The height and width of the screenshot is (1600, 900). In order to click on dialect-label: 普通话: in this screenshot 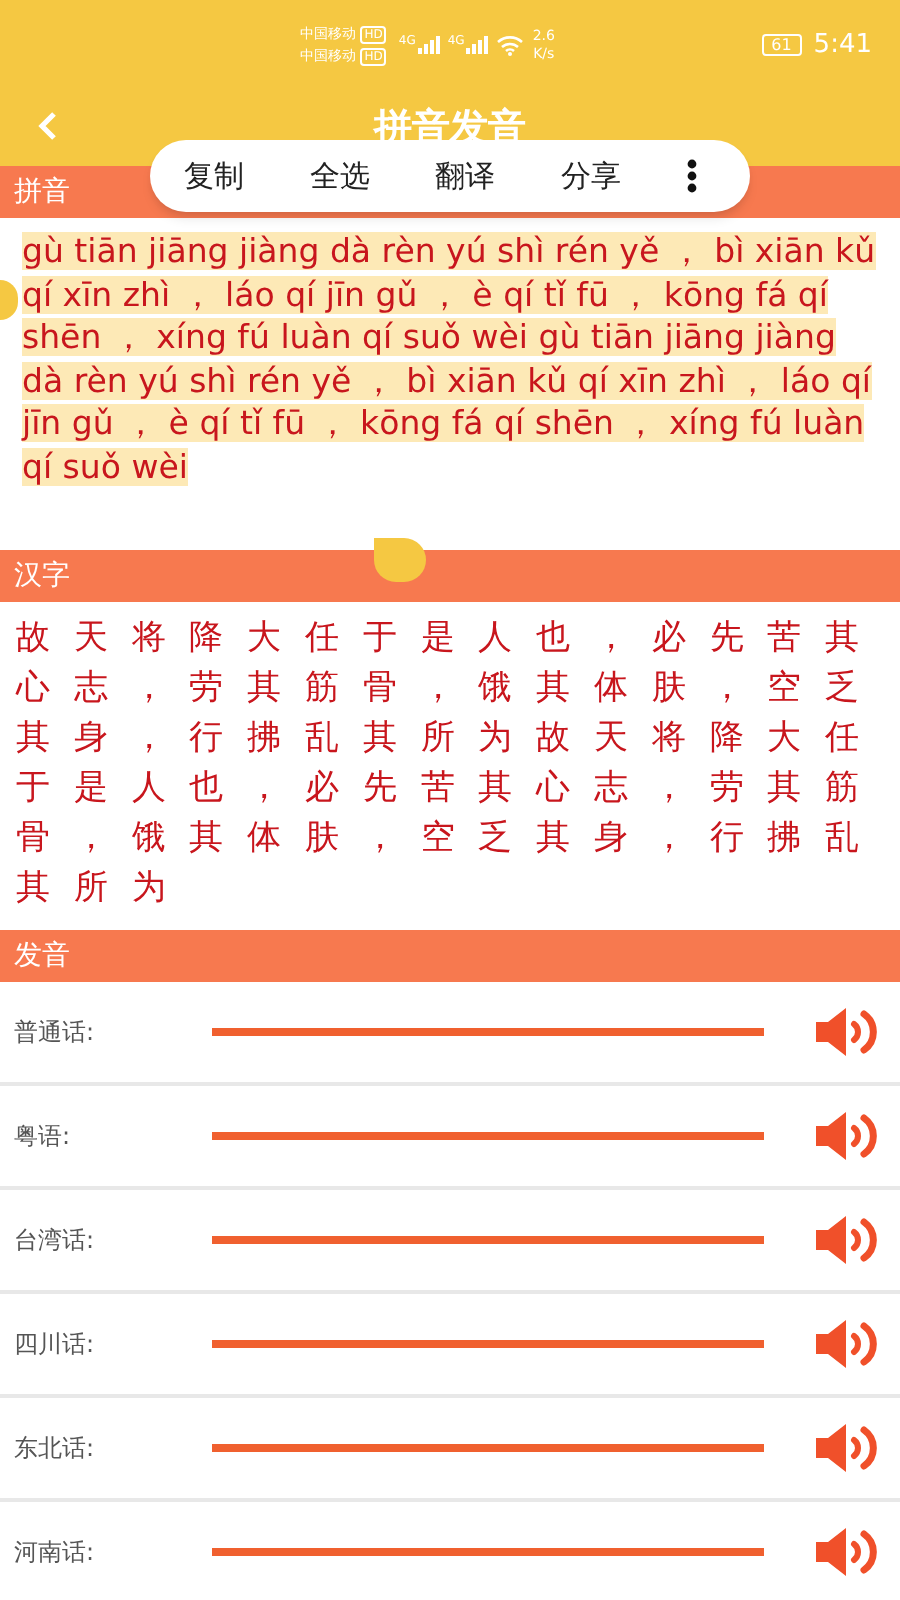, I will do `click(55, 1033)`.